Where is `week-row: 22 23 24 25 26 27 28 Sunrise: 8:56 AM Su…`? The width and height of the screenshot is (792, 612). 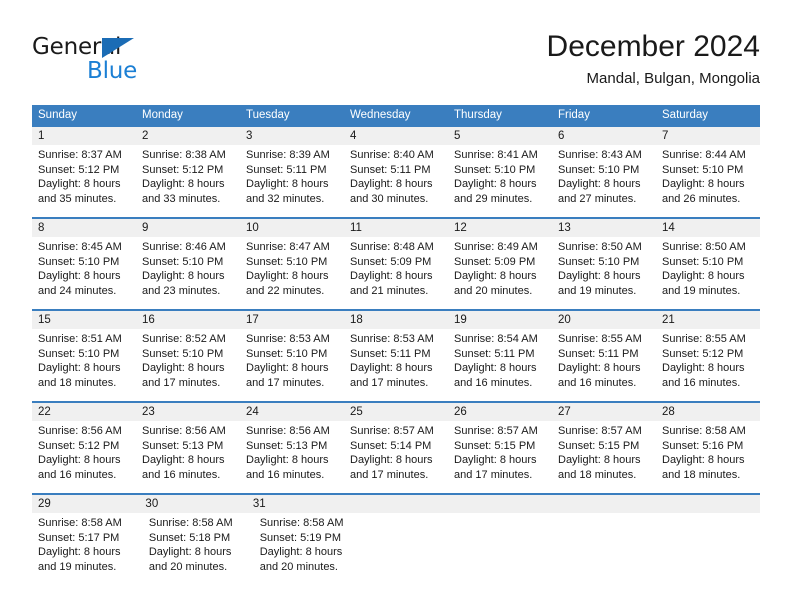
week-row: 22 23 24 25 26 27 28 Sunrise: 8:56 AM Su… is located at coordinates (396, 447).